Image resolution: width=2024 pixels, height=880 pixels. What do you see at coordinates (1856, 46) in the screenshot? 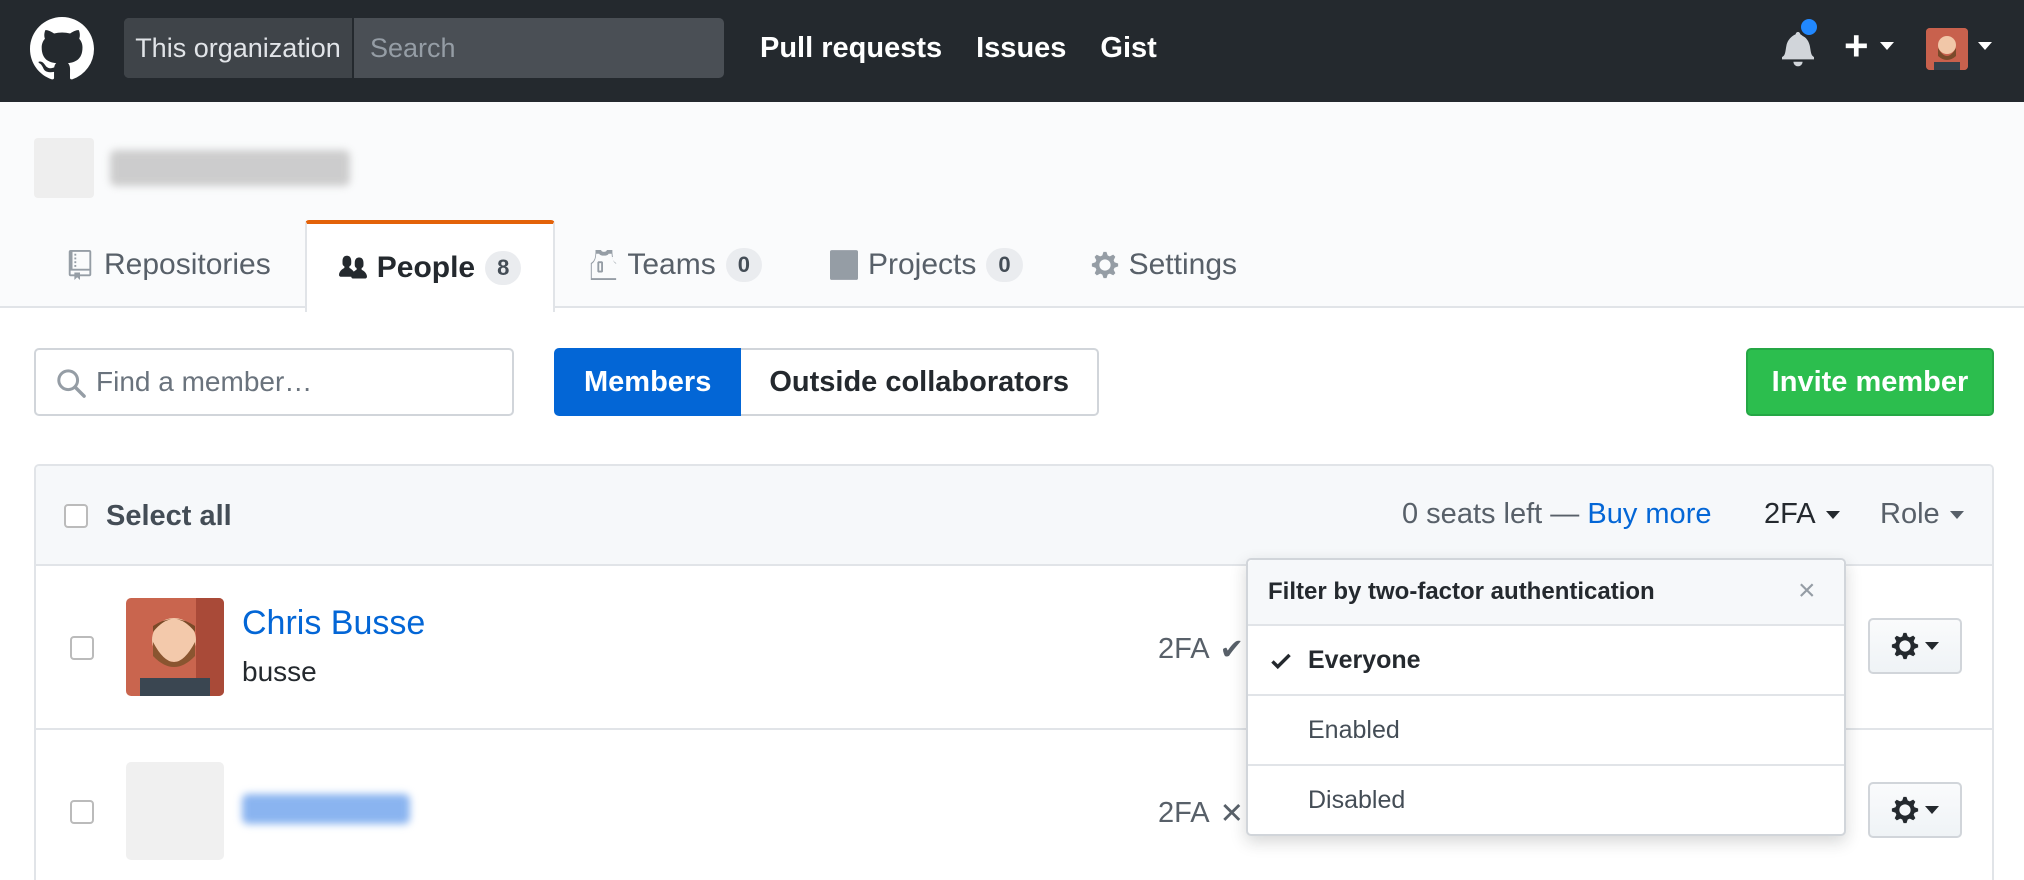
I see `create-new-plus-icon: +` at bounding box center [1856, 46].